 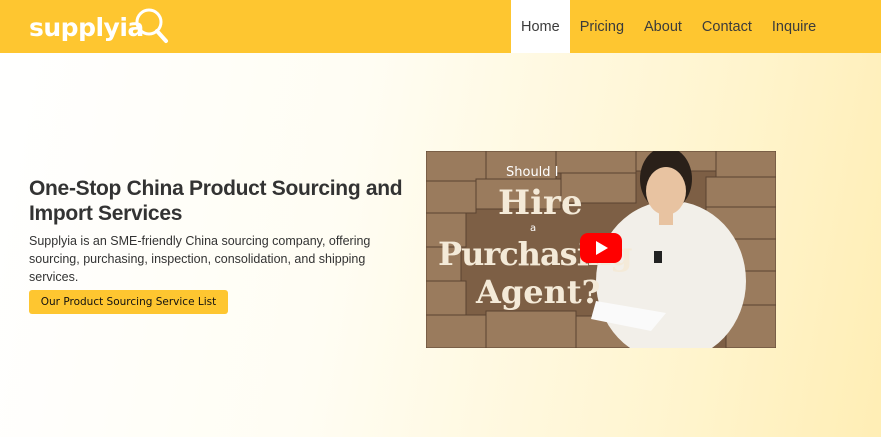 I want to click on video-title-line3: a, so click(x=533, y=228).